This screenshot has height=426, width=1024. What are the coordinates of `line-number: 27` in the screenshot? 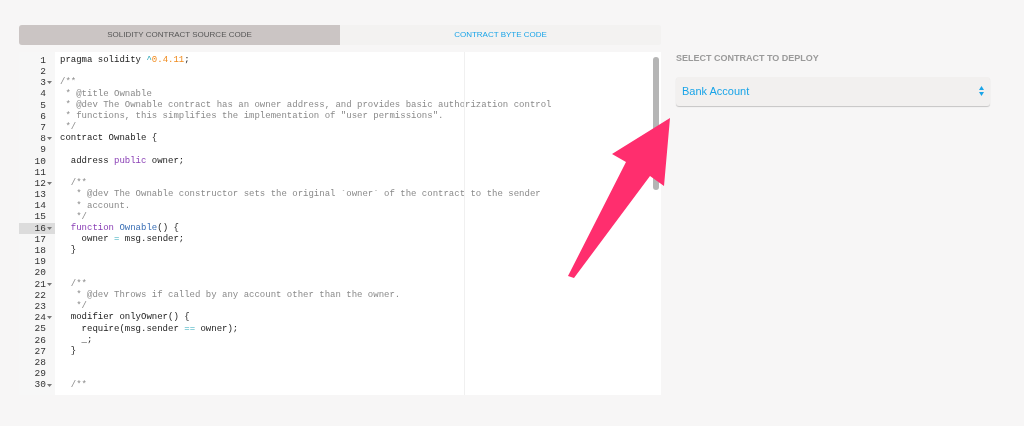 It's located at (40, 351).